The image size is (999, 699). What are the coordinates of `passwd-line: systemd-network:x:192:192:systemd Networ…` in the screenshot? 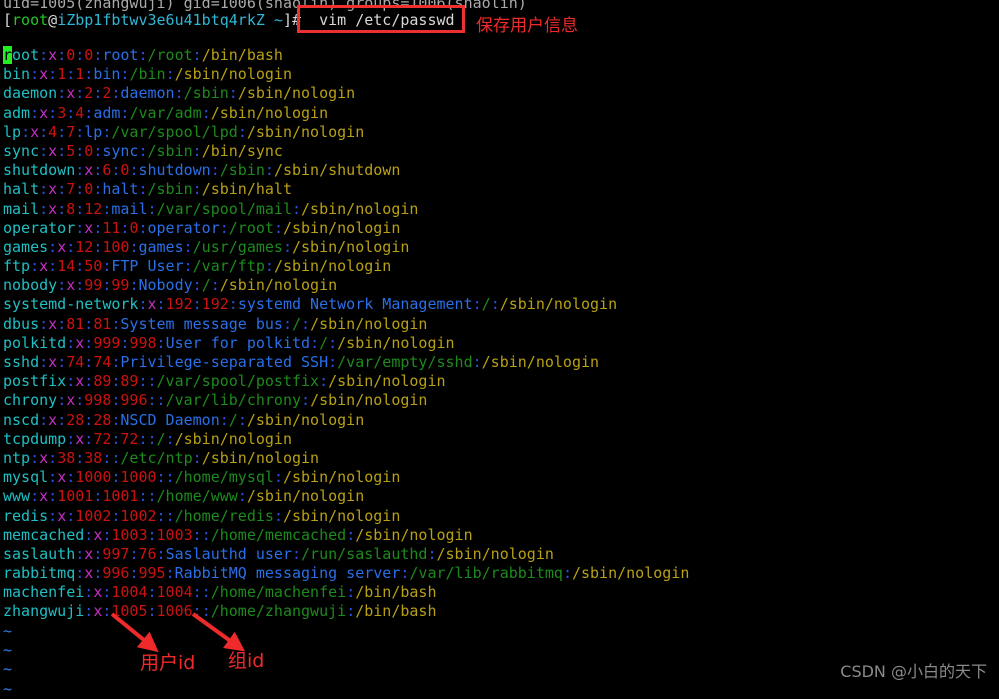 It's located at (498, 304).